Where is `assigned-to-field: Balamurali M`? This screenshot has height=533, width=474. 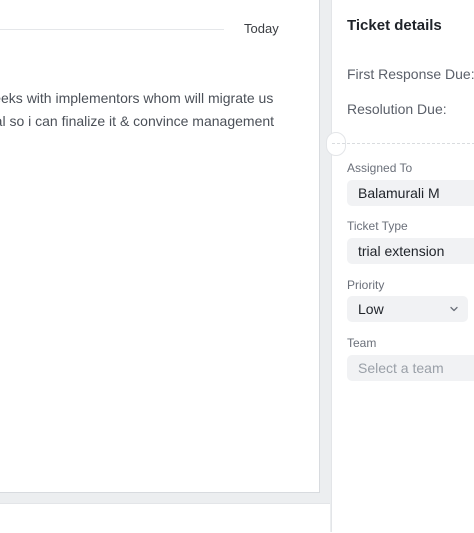
assigned-to-field: Balamurali M is located at coordinates (410, 193).